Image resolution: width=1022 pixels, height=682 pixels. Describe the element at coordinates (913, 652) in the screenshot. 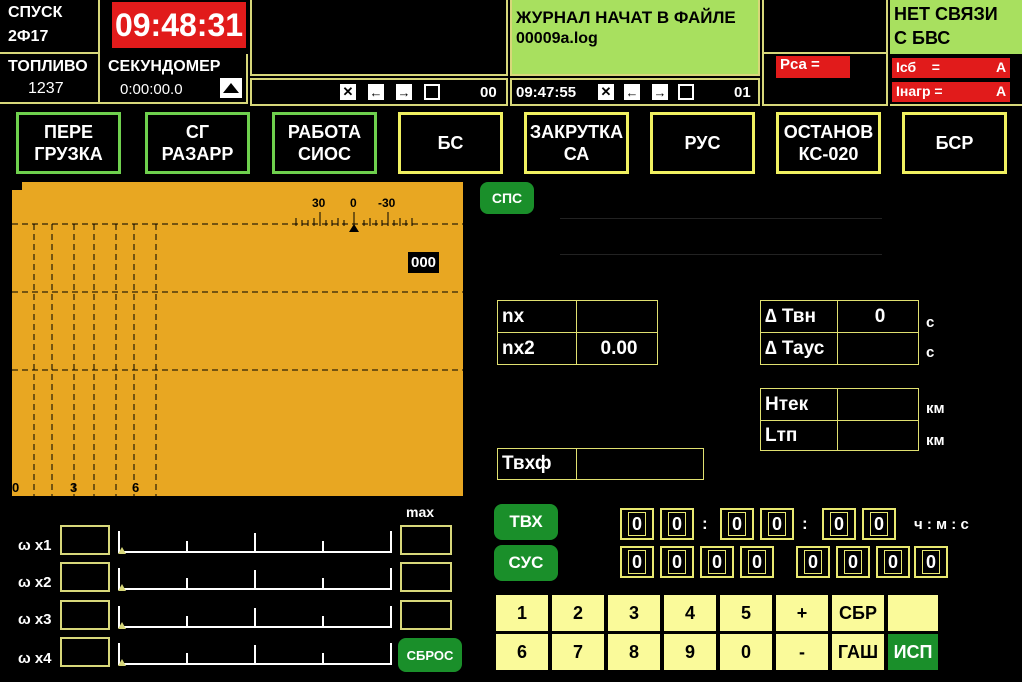

I see `keypad-key-execute: ИСП` at that location.